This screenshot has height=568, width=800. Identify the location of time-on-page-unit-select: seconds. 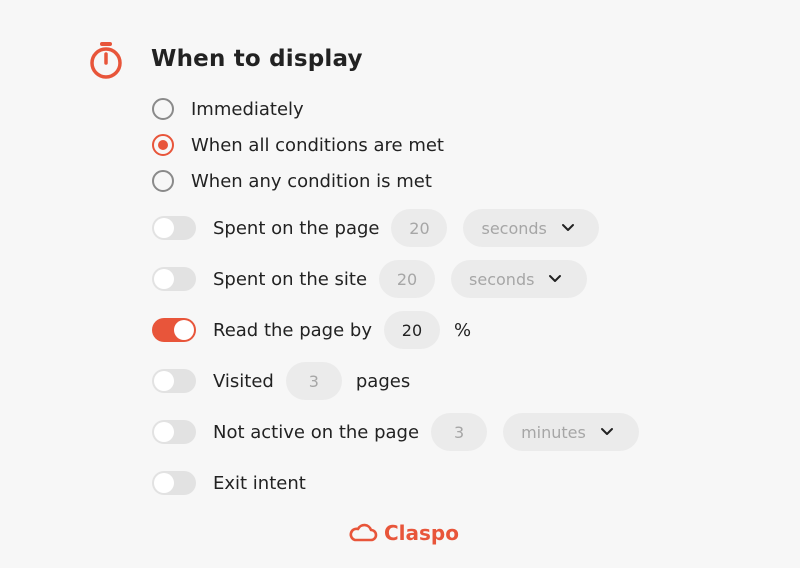
(531, 228).